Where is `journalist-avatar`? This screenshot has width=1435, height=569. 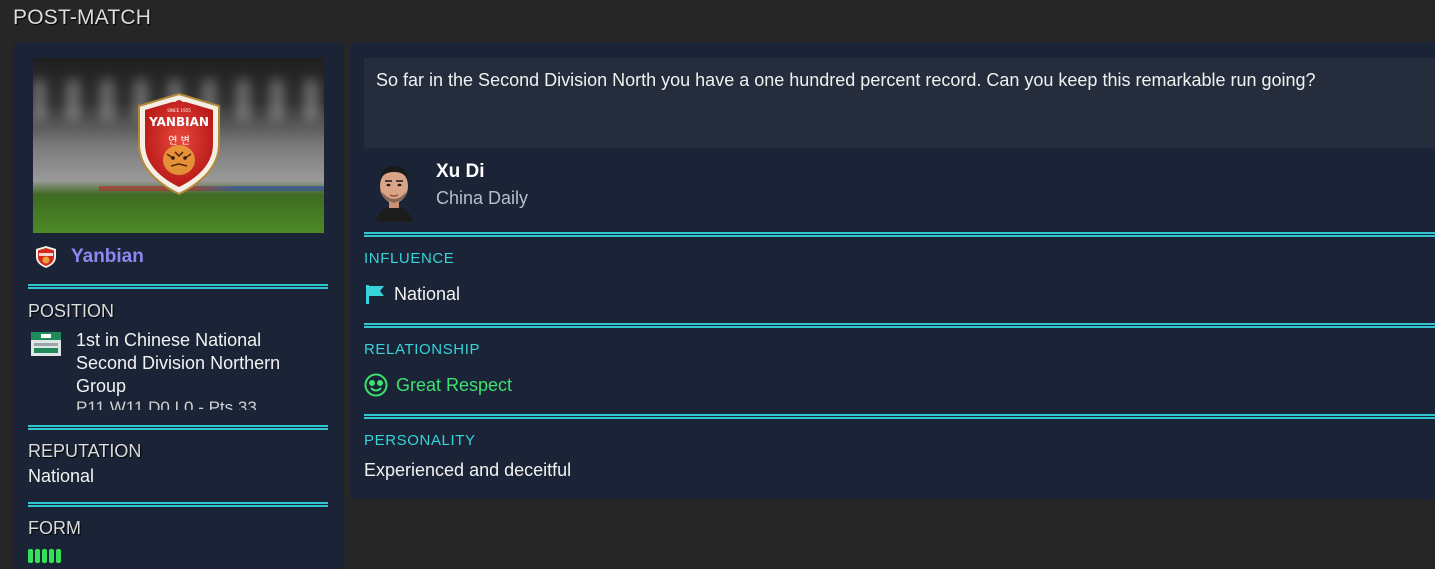 journalist-avatar is located at coordinates (394, 194).